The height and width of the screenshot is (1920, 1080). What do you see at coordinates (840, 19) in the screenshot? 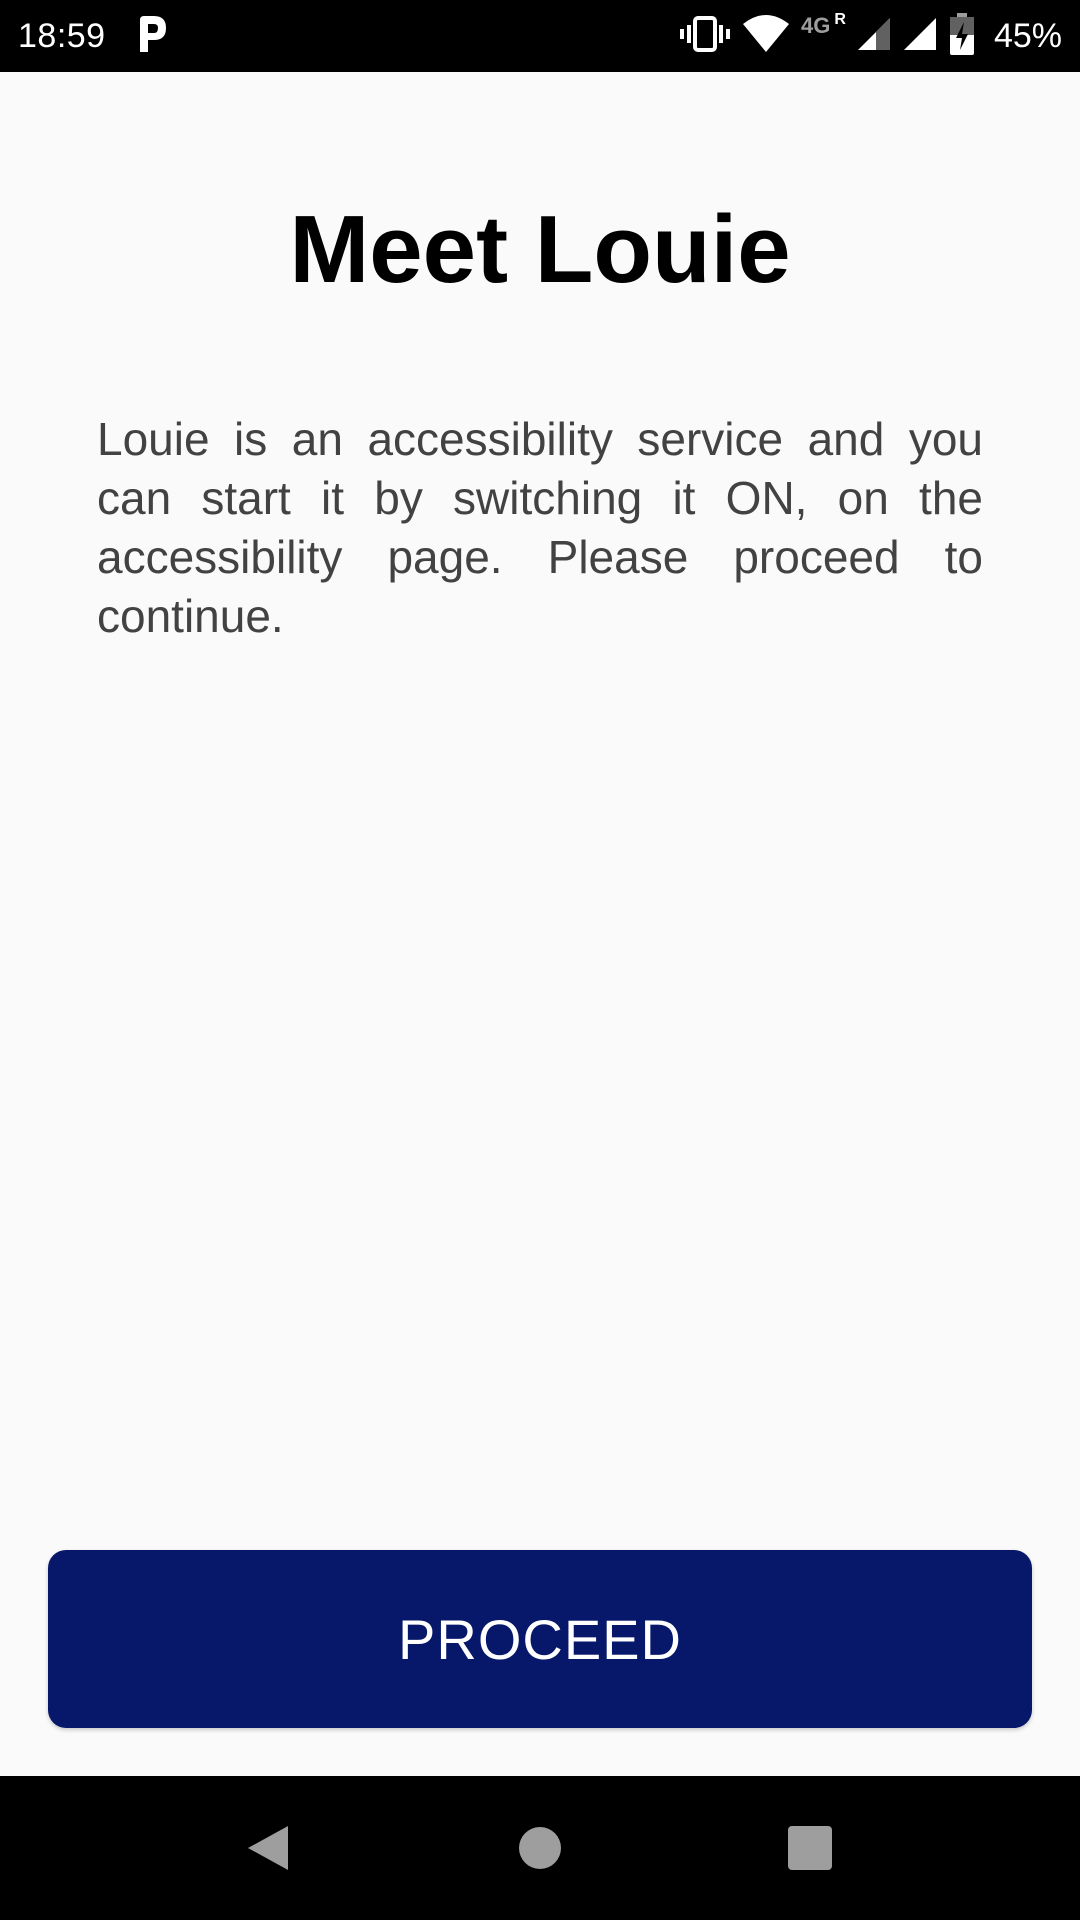
I see `roaming-indicator: R` at bounding box center [840, 19].